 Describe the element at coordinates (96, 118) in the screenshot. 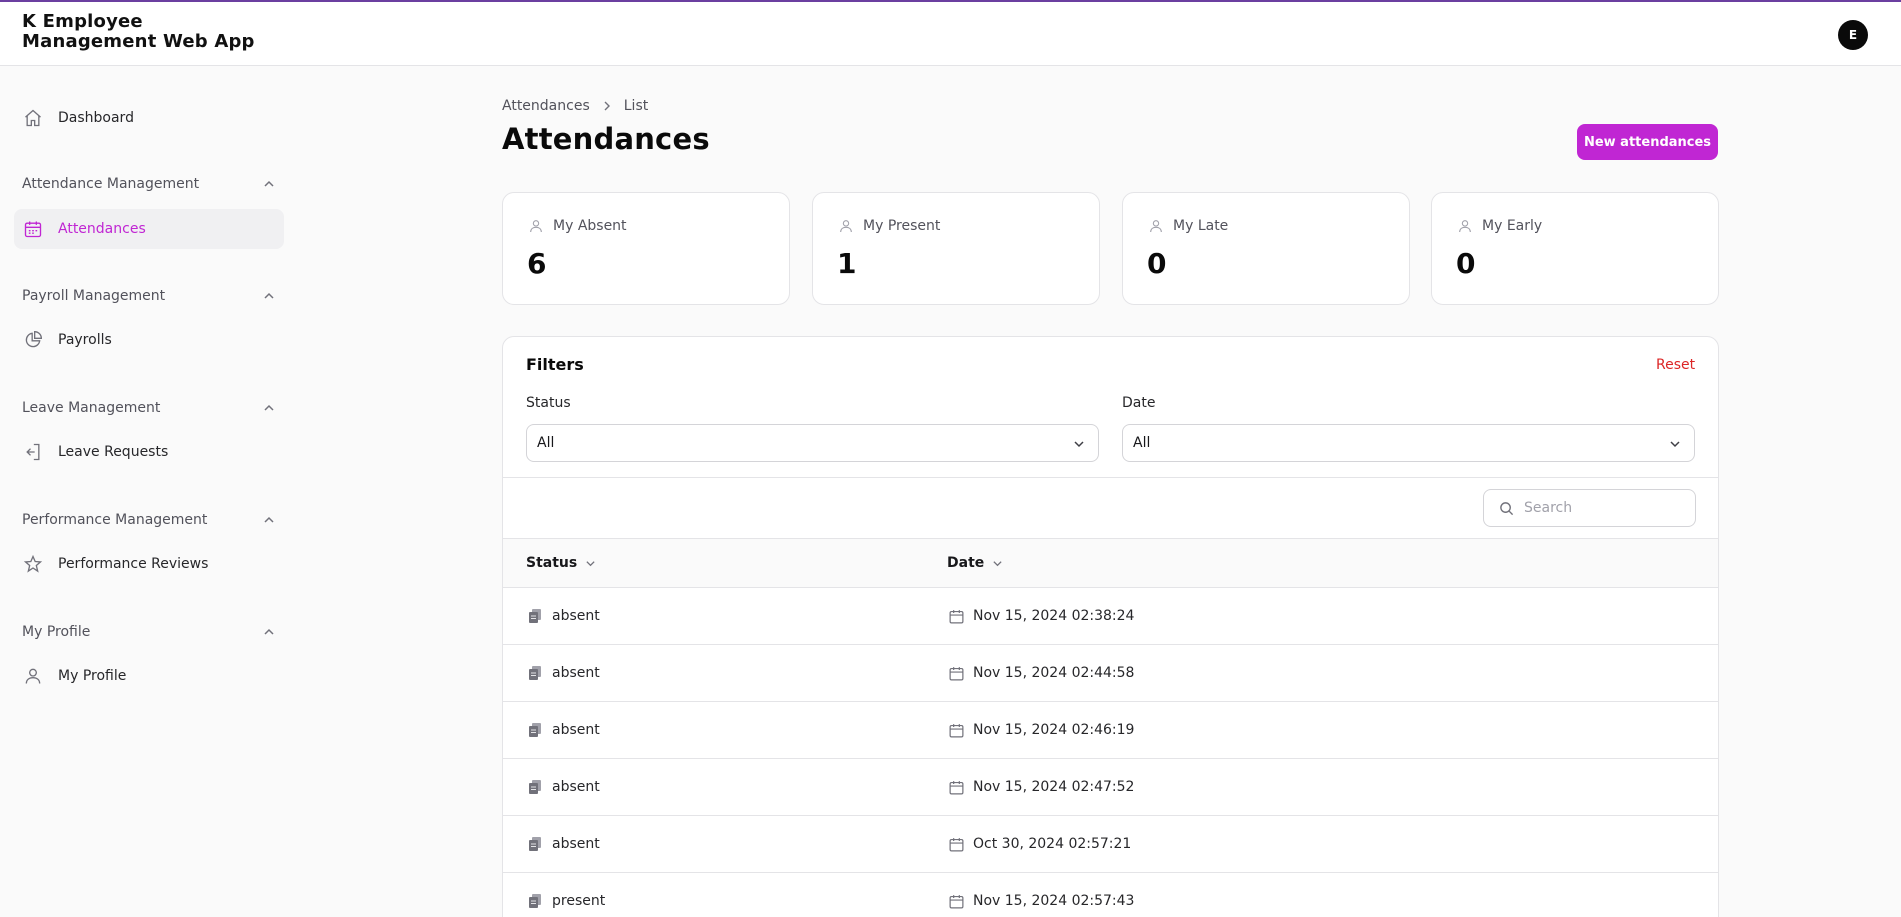

I see `sidebar-item-label: Dashboard` at that location.